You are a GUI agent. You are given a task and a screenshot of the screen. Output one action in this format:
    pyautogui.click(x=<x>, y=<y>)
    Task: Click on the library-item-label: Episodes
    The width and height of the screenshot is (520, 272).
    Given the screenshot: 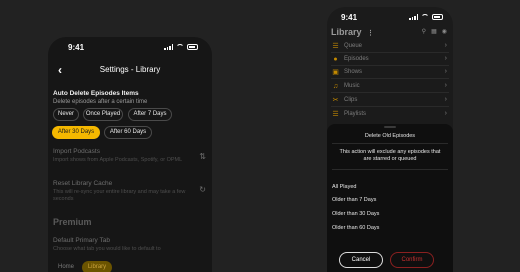 What is the action you would take?
    pyautogui.click(x=356, y=59)
    